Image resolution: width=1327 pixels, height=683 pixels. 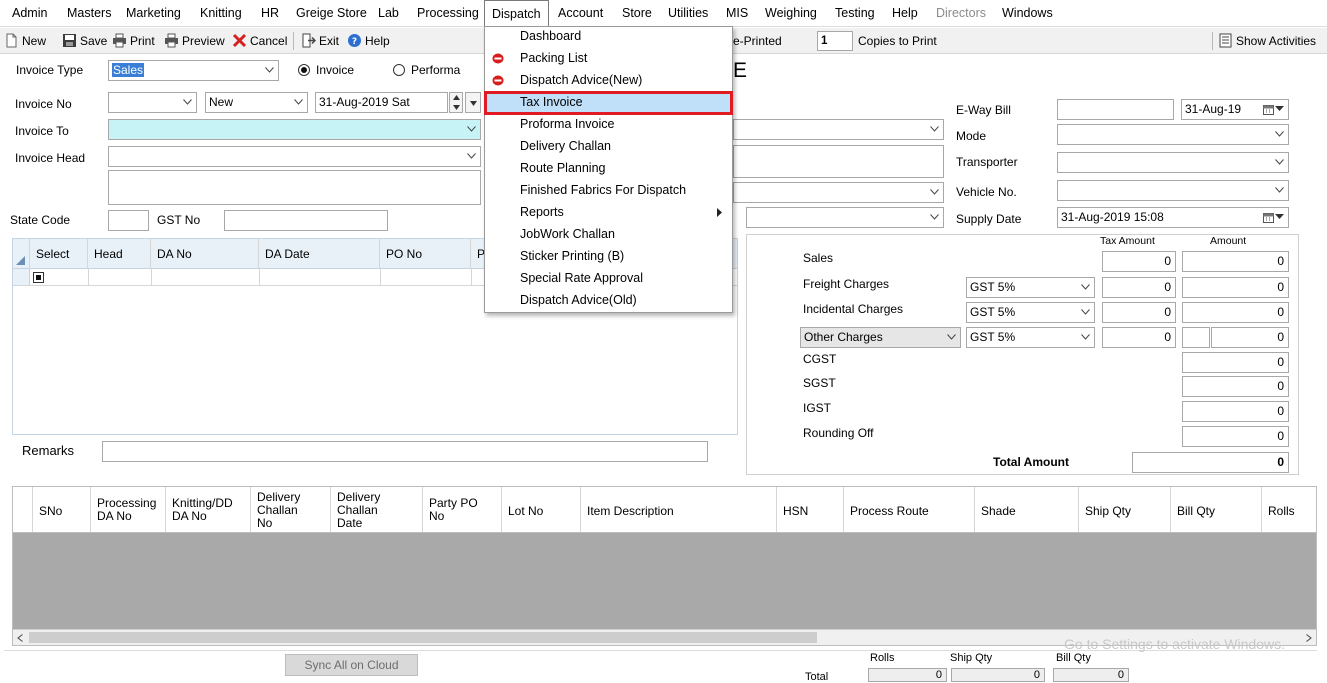 I want to click on incidental-tax-input: 0, so click(x=1139, y=312).